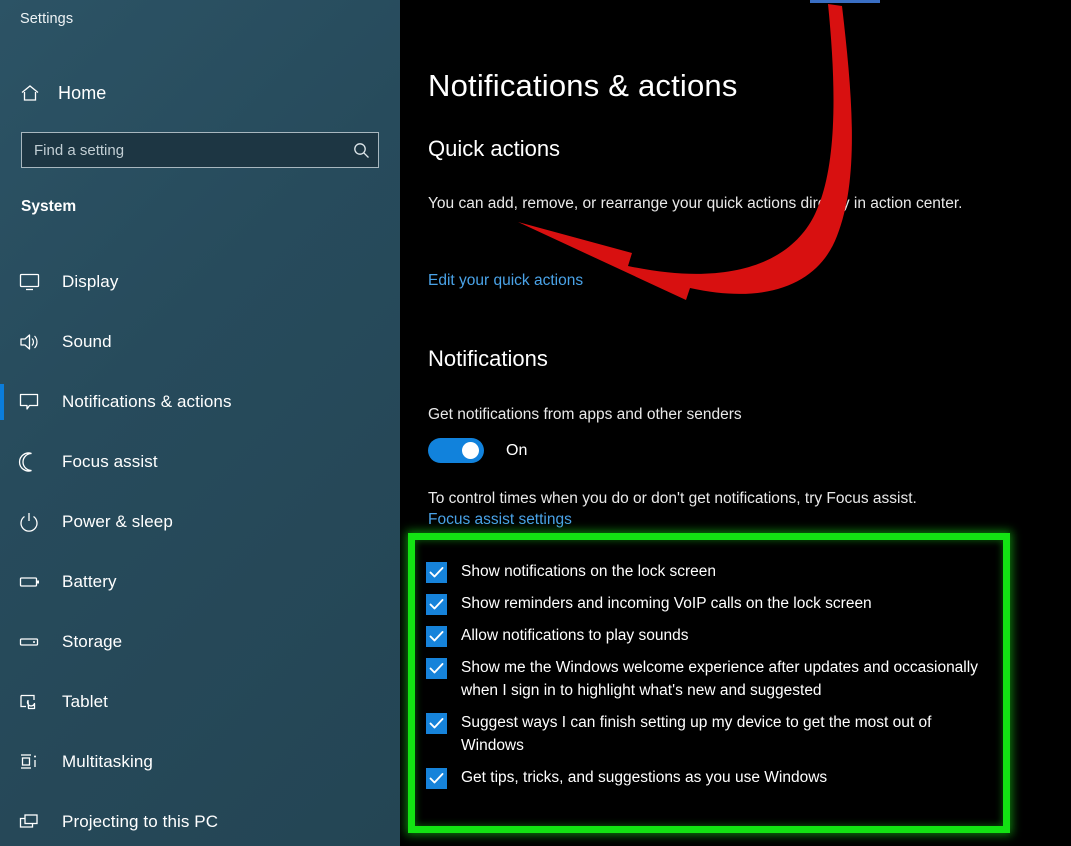  What do you see at coordinates (200, 282) in the screenshot?
I see `sidebar-item-display: Display` at bounding box center [200, 282].